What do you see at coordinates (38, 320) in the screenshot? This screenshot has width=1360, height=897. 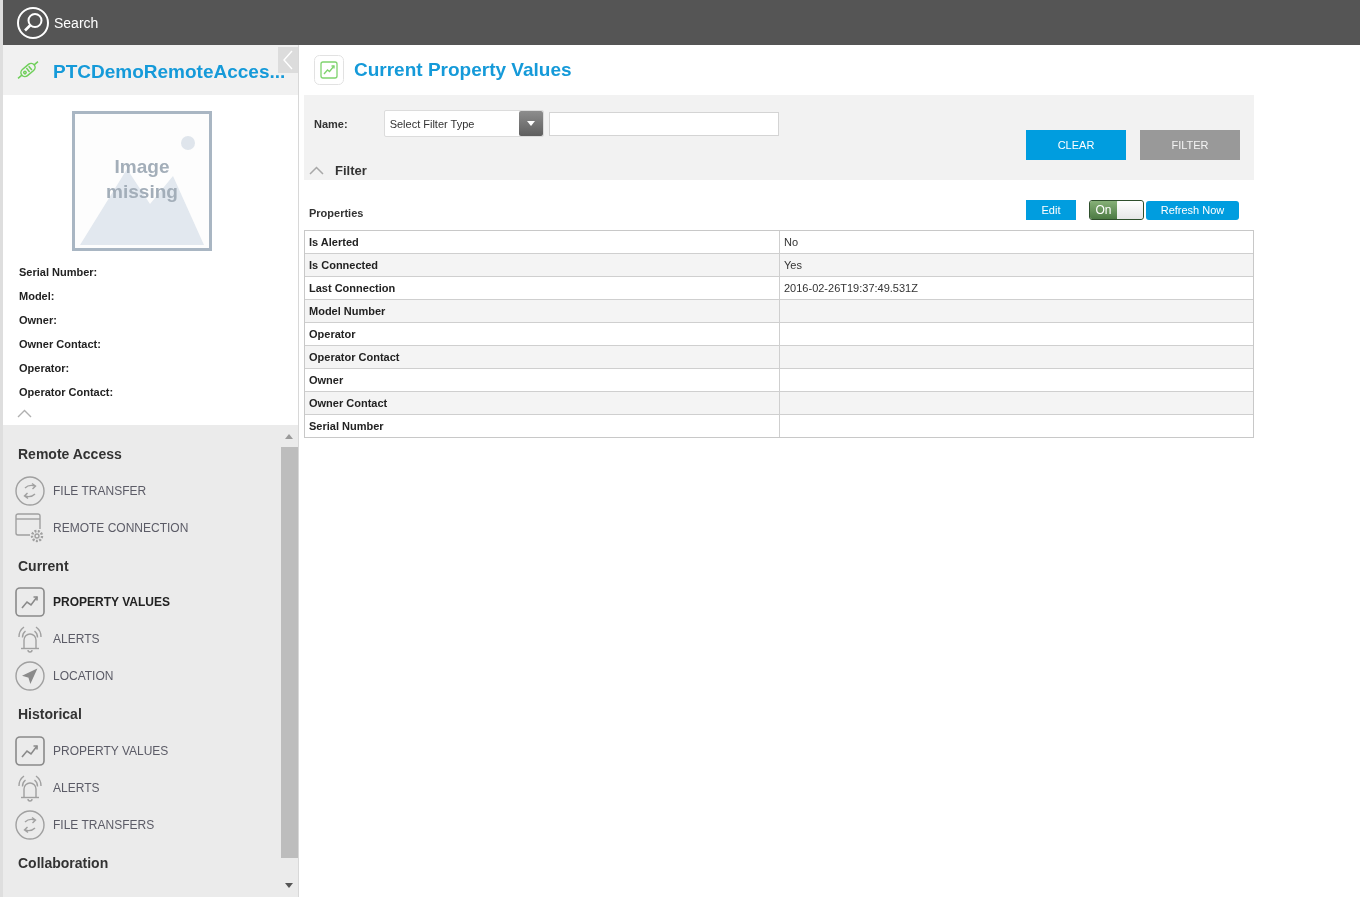 I see `field-label: Owner:` at bounding box center [38, 320].